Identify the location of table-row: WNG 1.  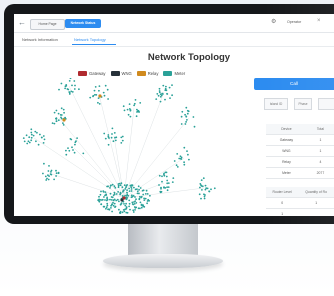
(300, 151).